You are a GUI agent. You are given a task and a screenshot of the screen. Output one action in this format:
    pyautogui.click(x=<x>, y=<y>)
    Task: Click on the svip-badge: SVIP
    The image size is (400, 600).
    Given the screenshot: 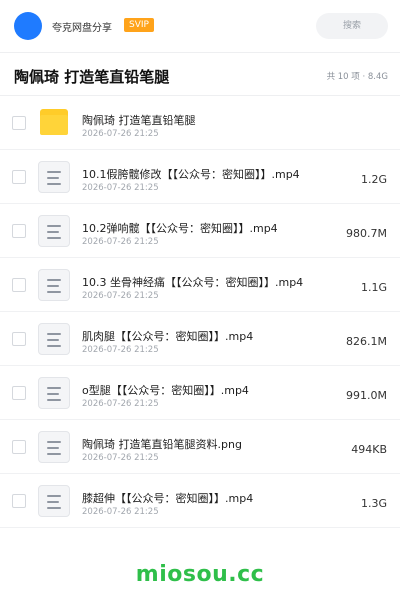 What is the action you would take?
    pyautogui.click(x=139, y=25)
    